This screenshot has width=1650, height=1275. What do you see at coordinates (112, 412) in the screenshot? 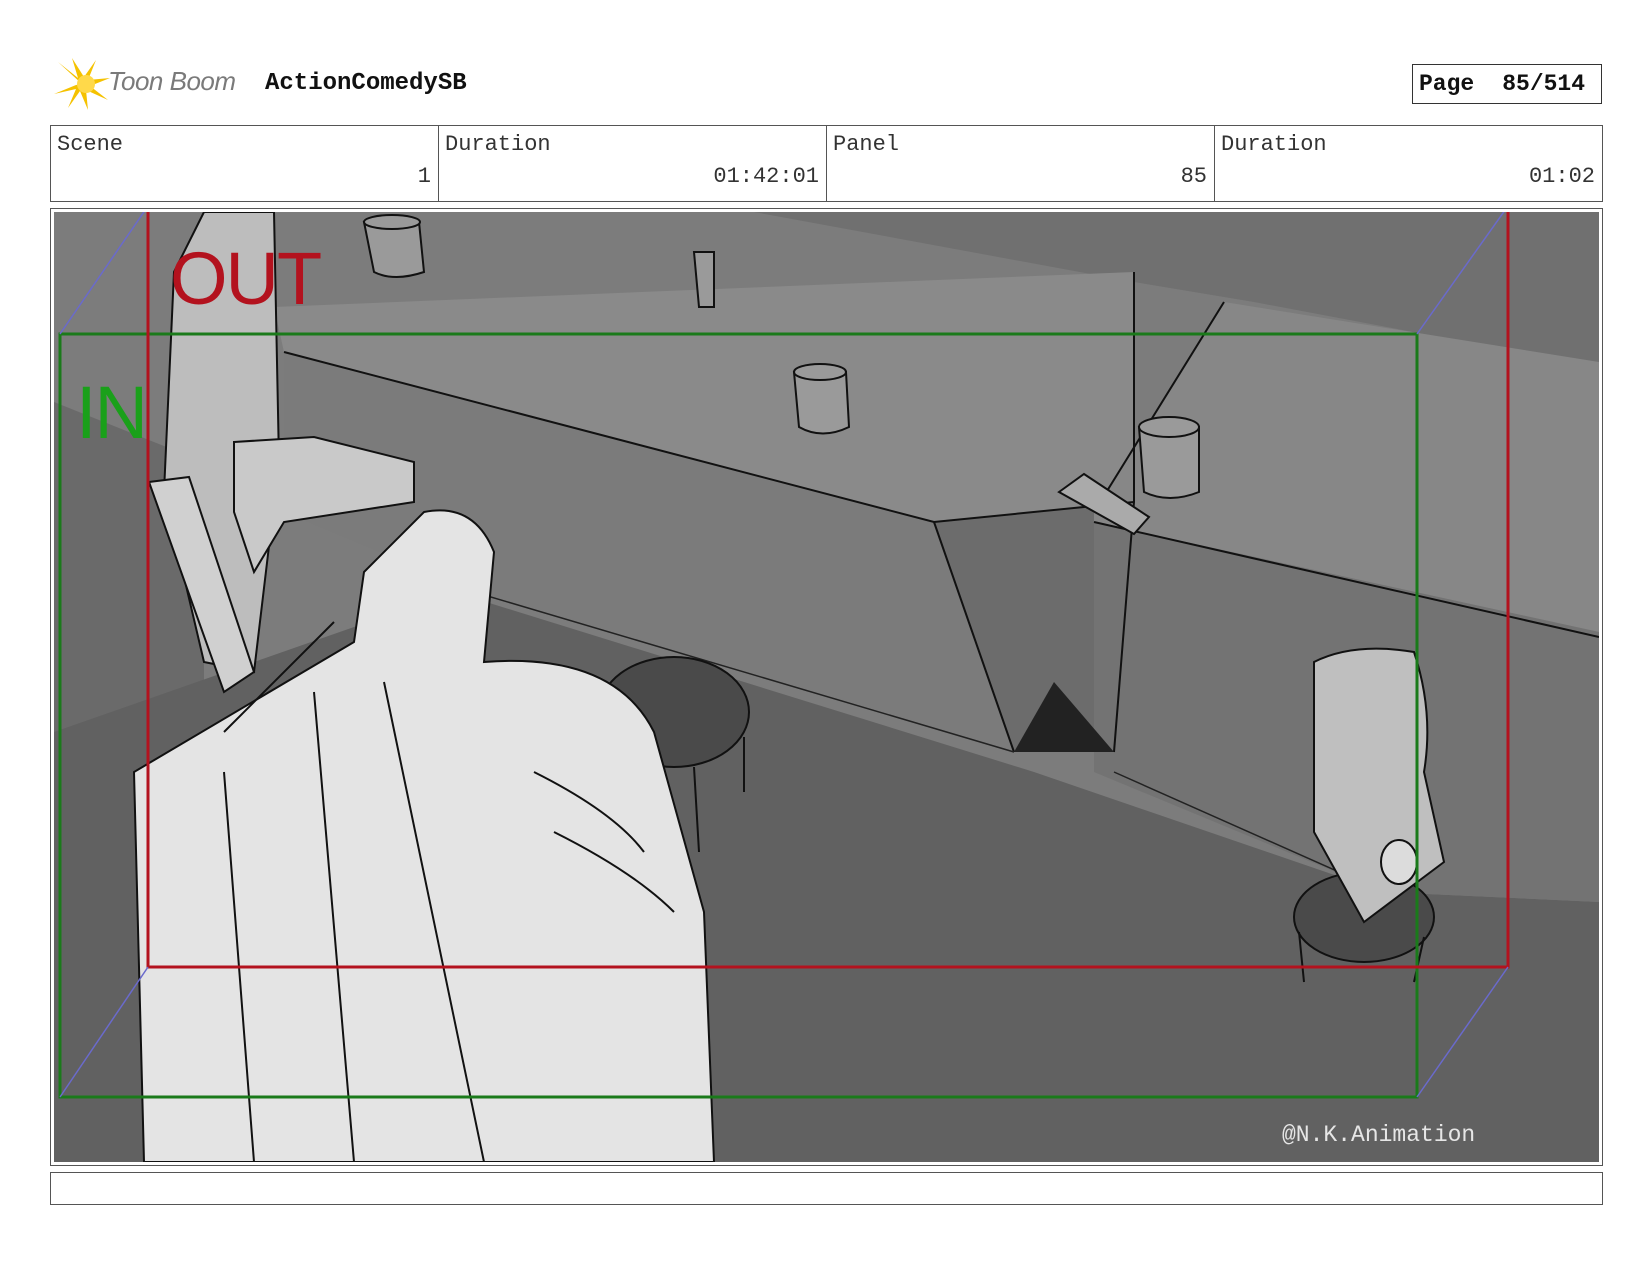
I see `in-frame-label: IN` at bounding box center [112, 412].